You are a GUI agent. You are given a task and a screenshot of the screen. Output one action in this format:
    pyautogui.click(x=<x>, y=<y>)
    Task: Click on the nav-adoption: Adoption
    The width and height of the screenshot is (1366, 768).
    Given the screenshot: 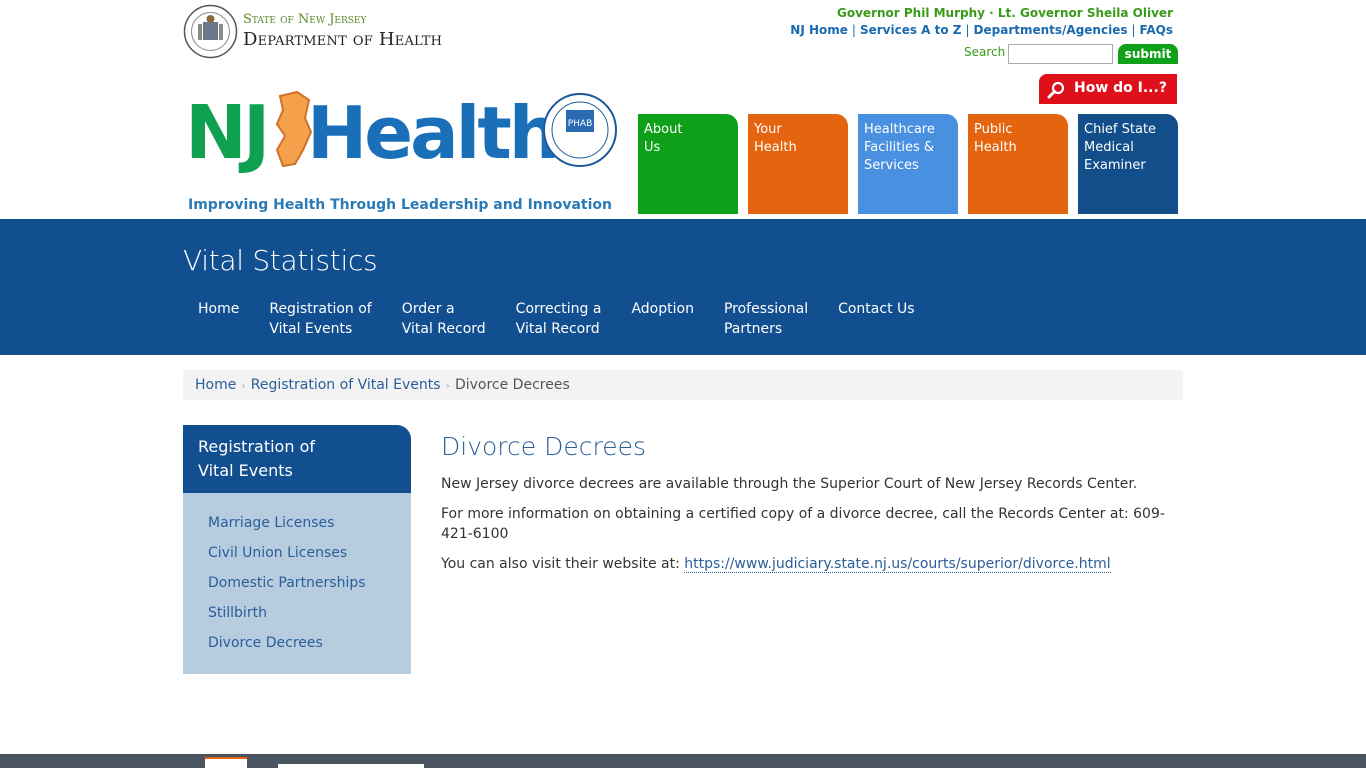 What is the action you would take?
    pyautogui.click(x=662, y=319)
    